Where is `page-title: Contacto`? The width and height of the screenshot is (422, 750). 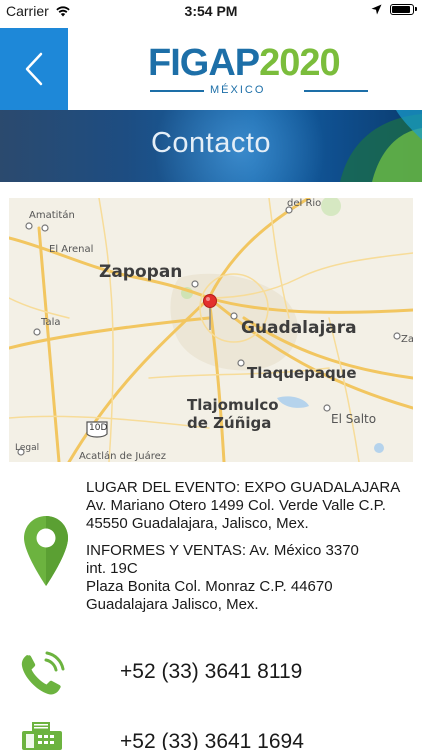
page-title: Contacto is located at coordinates (211, 143).